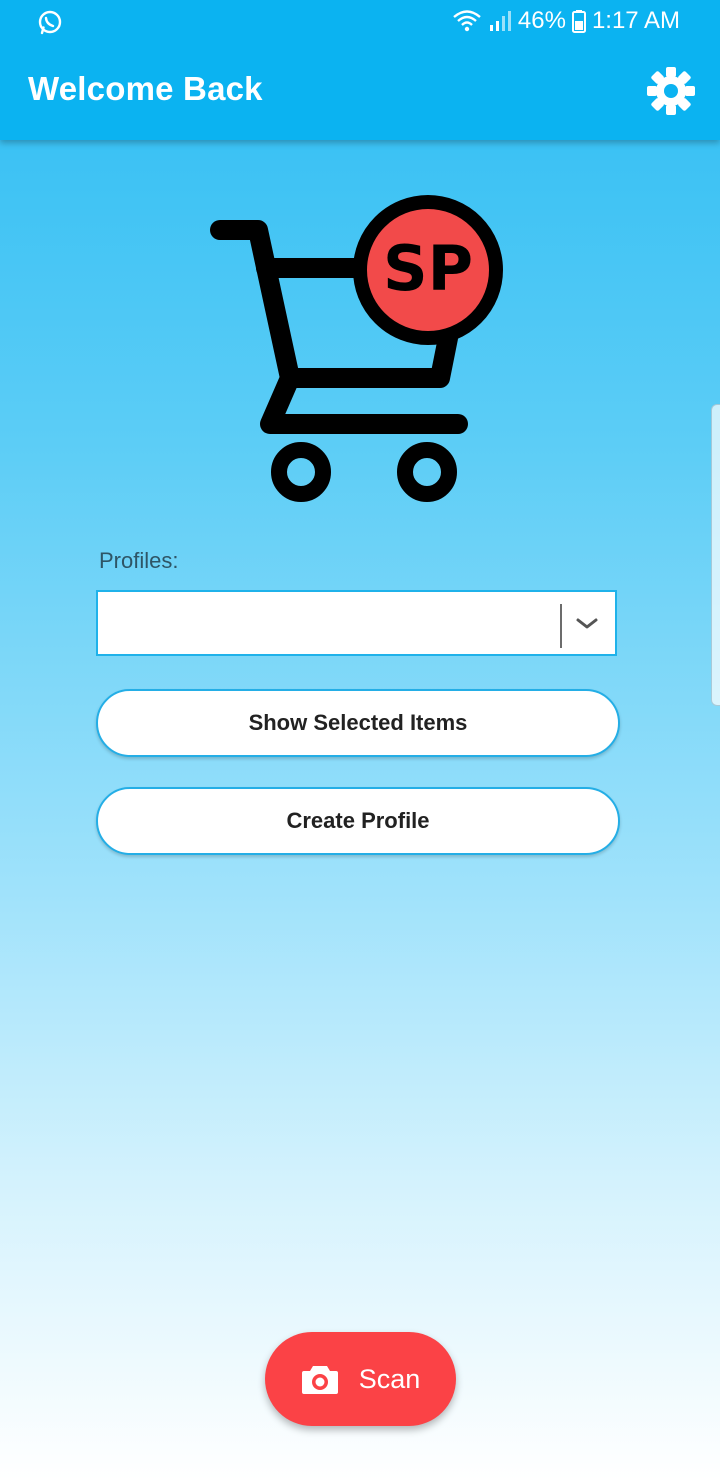 This screenshot has height=1480, width=720. Describe the element at coordinates (50, 22) in the screenshot. I see `whatsapp-icon` at that location.